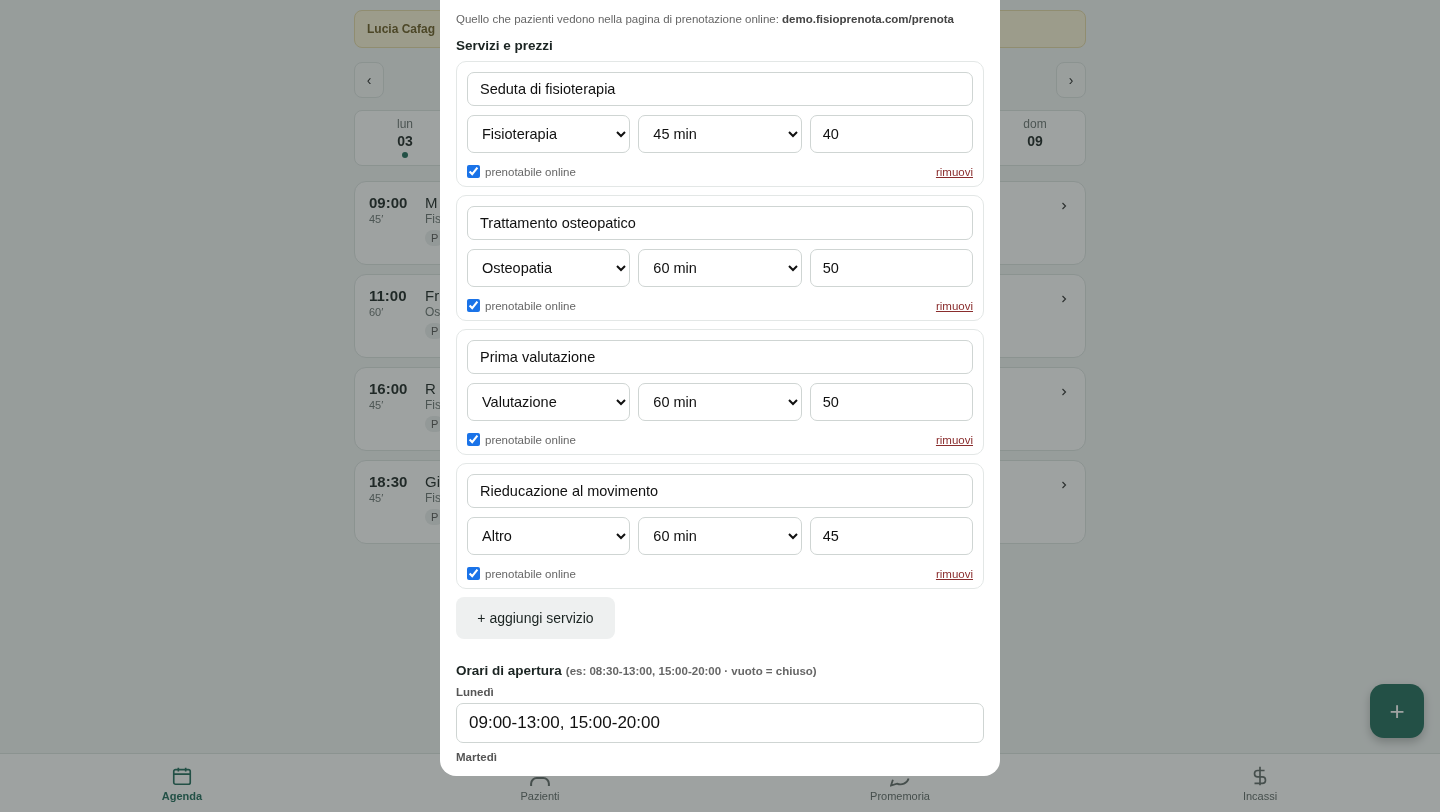  Describe the element at coordinates (535, 618) in the screenshot. I see `add-service-button: + aggiungi servizio` at that location.